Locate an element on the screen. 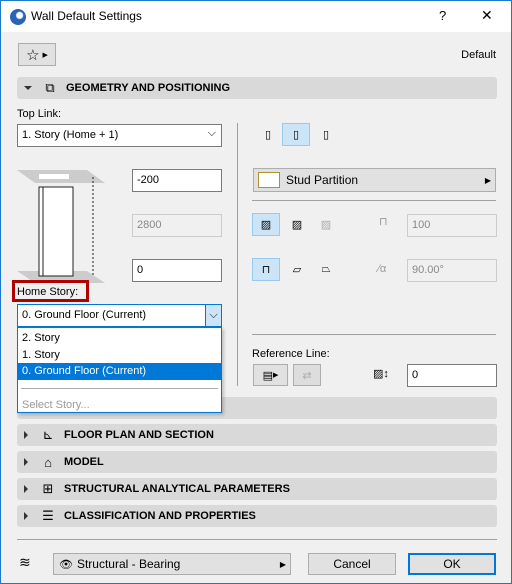 Image resolution: width=512 pixels, height=584 pixels. base-offset-input: 0 is located at coordinates (177, 270).